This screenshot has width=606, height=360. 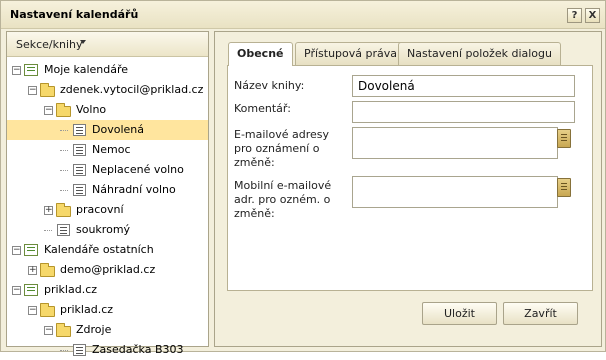 I want to click on title-bar: Nastavení kalendářů ? X, so click(x=303, y=15).